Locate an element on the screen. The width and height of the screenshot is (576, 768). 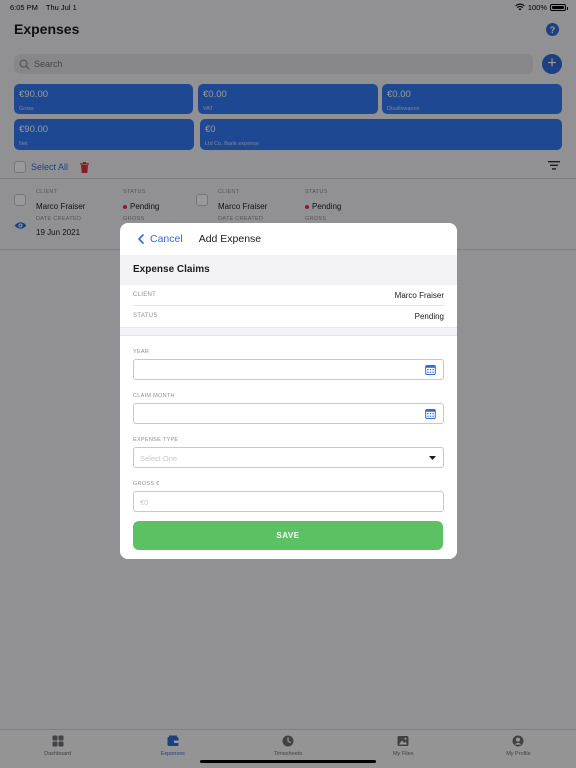
claim-month-field is located at coordinates (288, 413).